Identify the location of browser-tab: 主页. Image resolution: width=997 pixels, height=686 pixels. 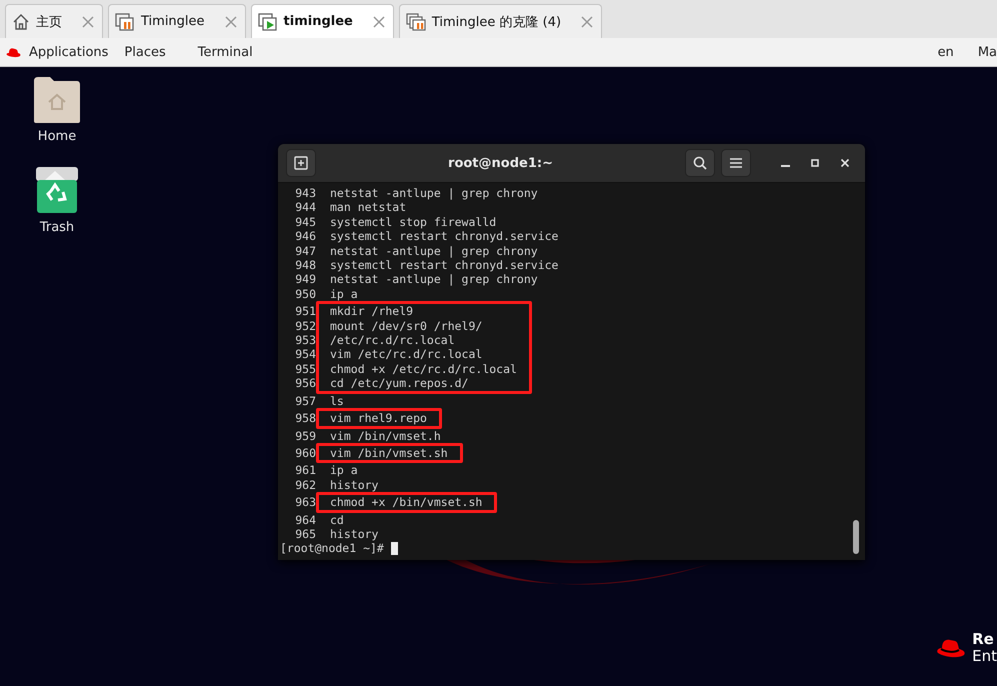
(54, 21).